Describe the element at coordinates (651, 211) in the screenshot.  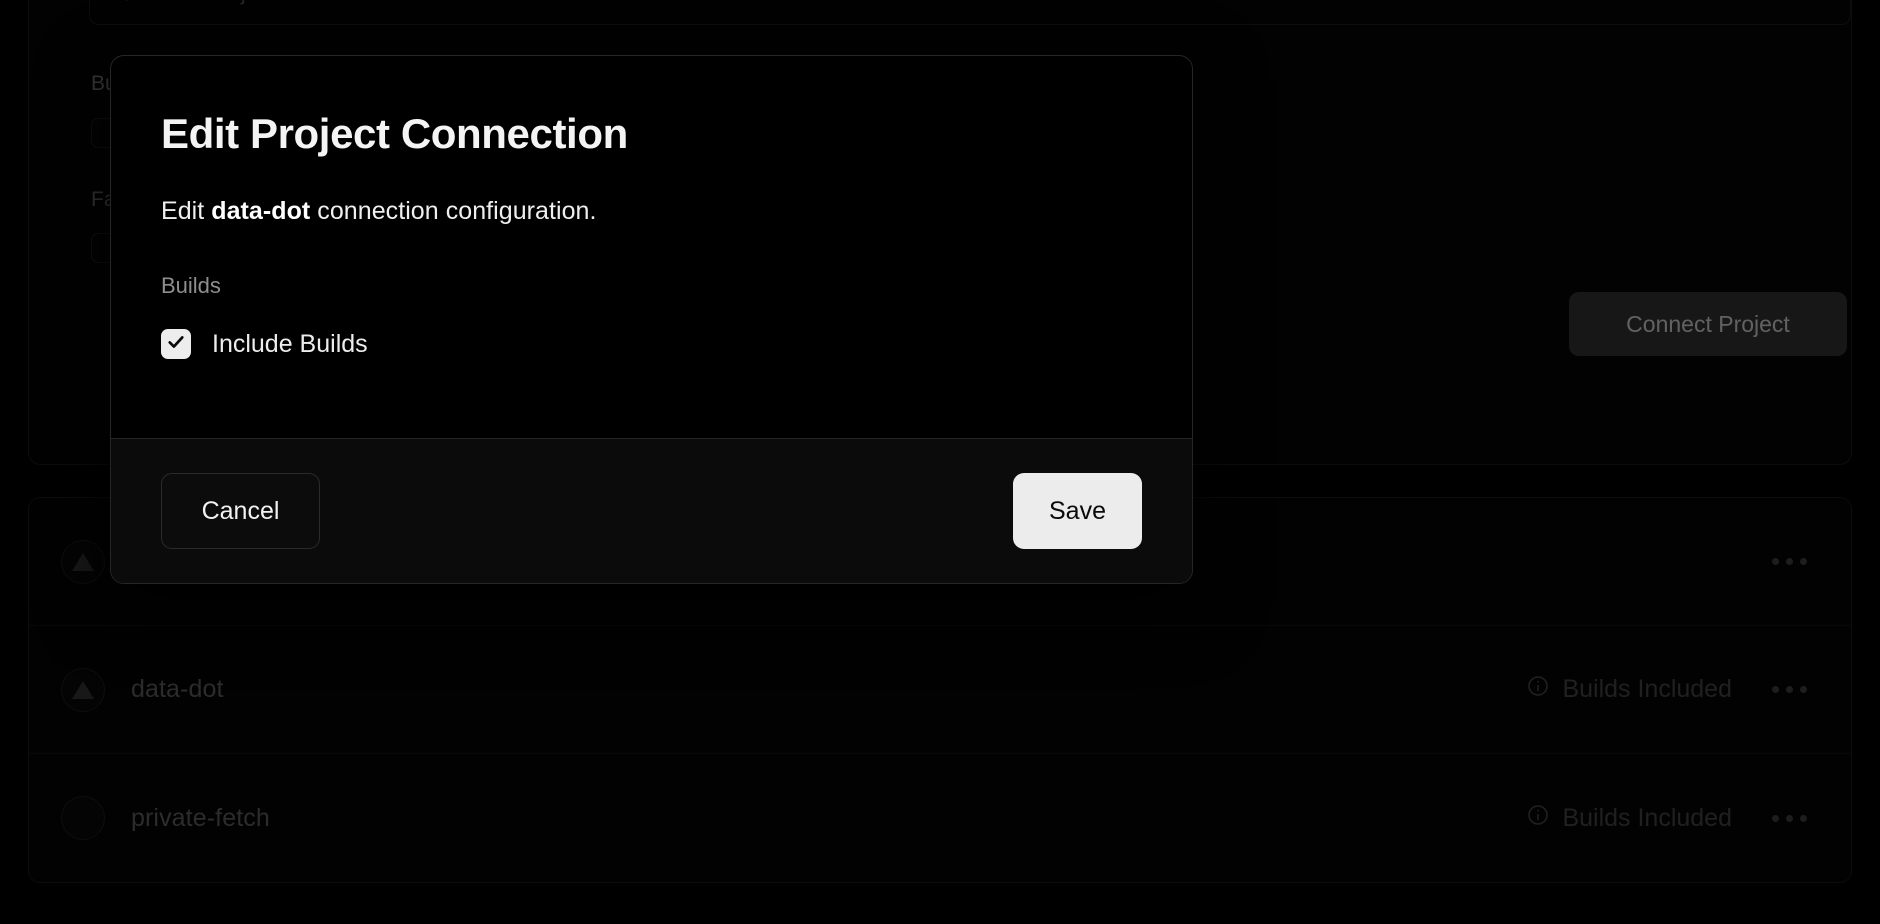
I see `dialog-description: Edit data-dot connection configuration.` at that location.